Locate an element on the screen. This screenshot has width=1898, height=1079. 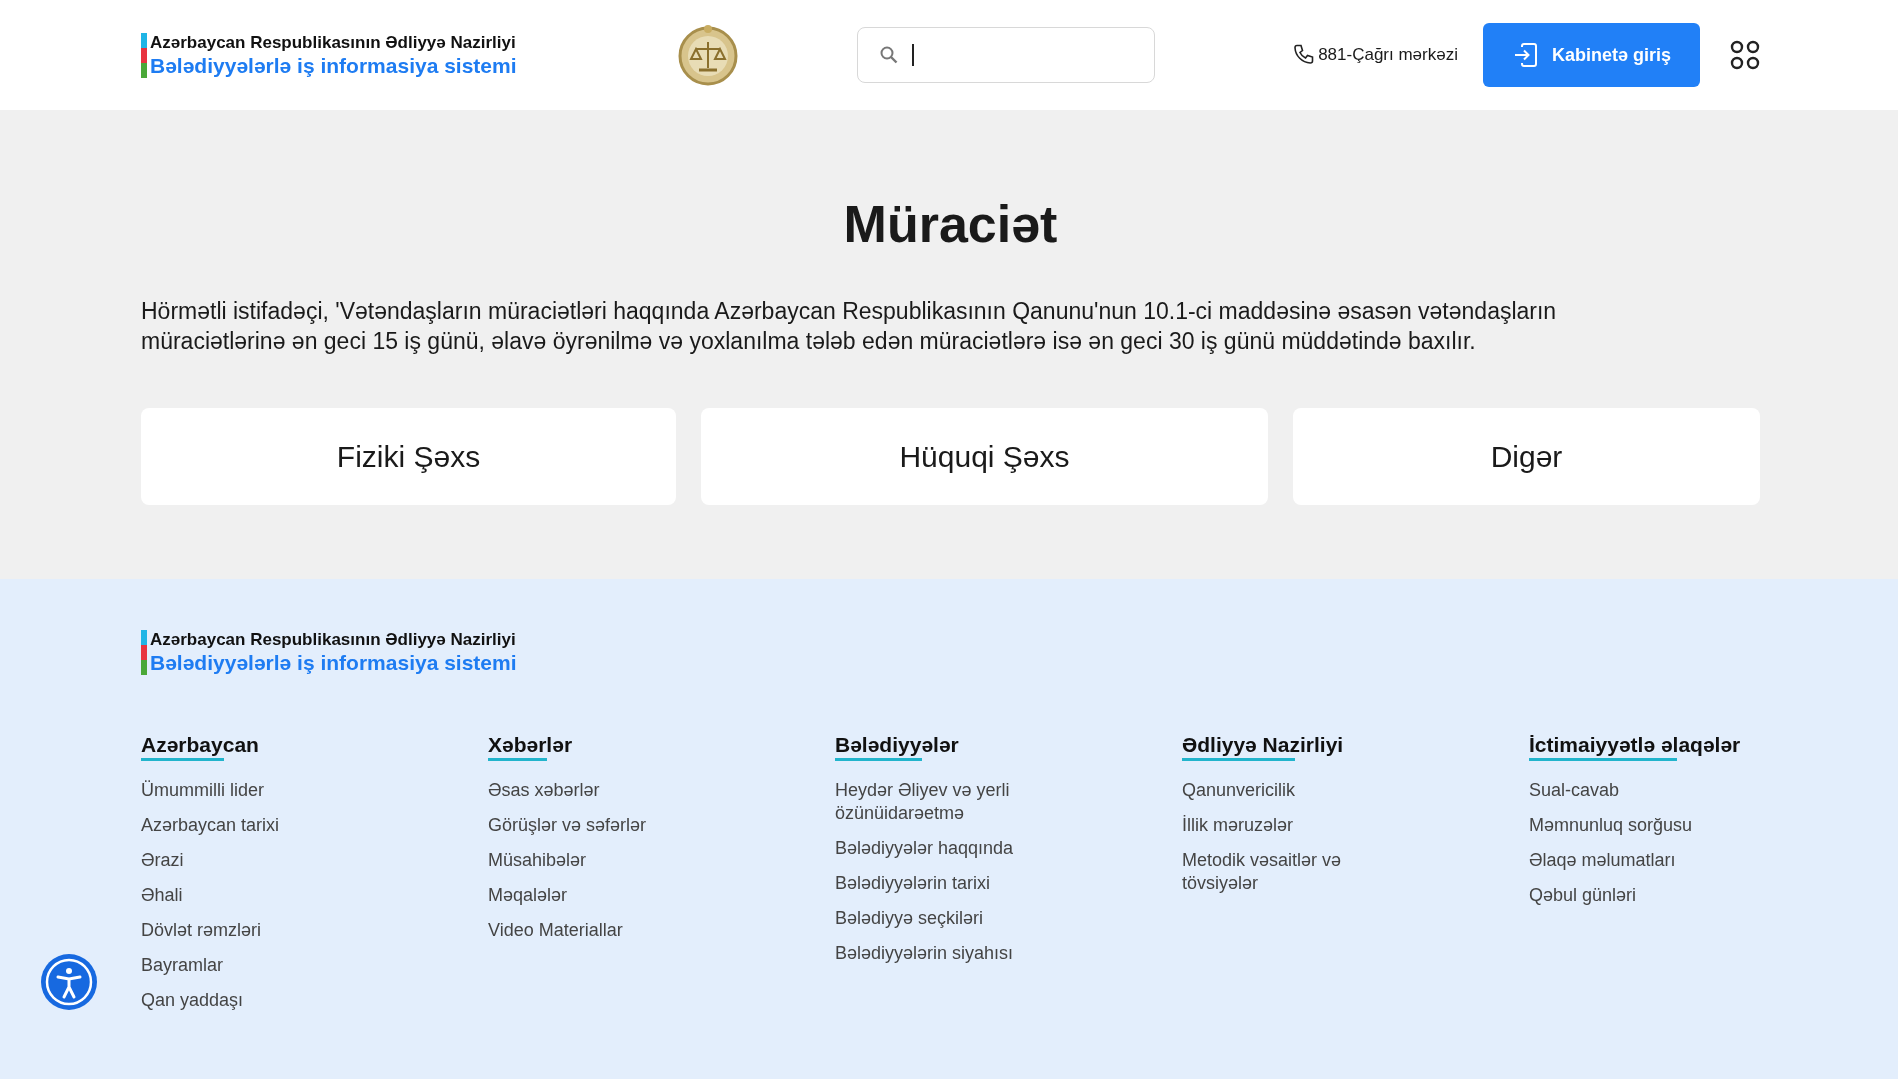
footer-link: Bələdiyyələr haqqında is located at coordinates (924, 848).